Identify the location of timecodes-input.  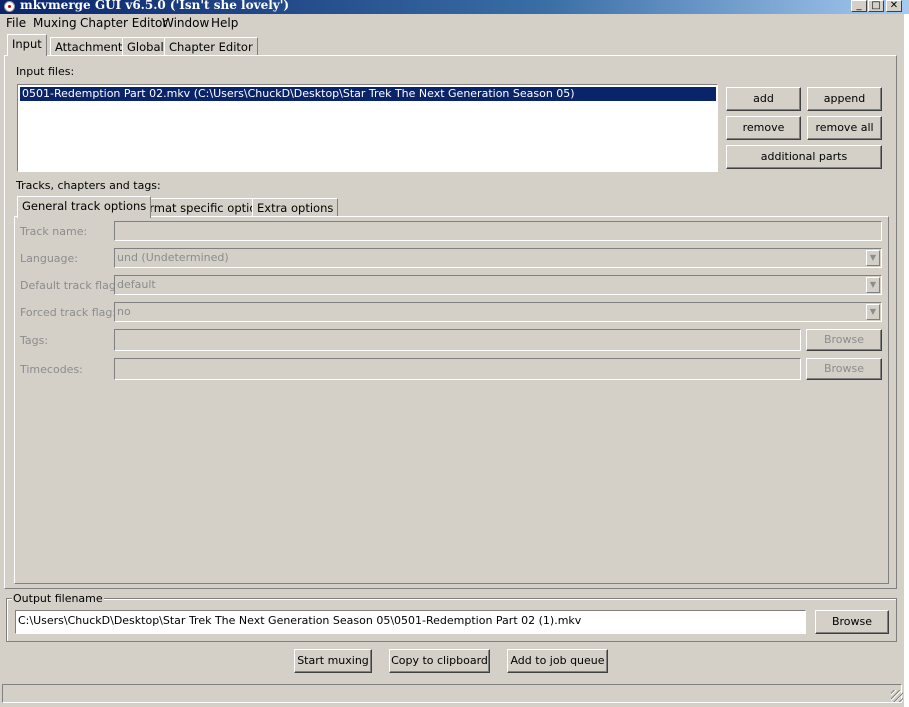
(457, 369).